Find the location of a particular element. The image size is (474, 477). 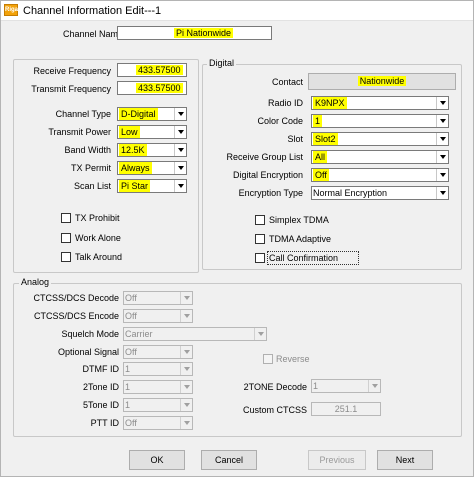

fivetone-id-select: 1 is located at coordinates (158, 405).